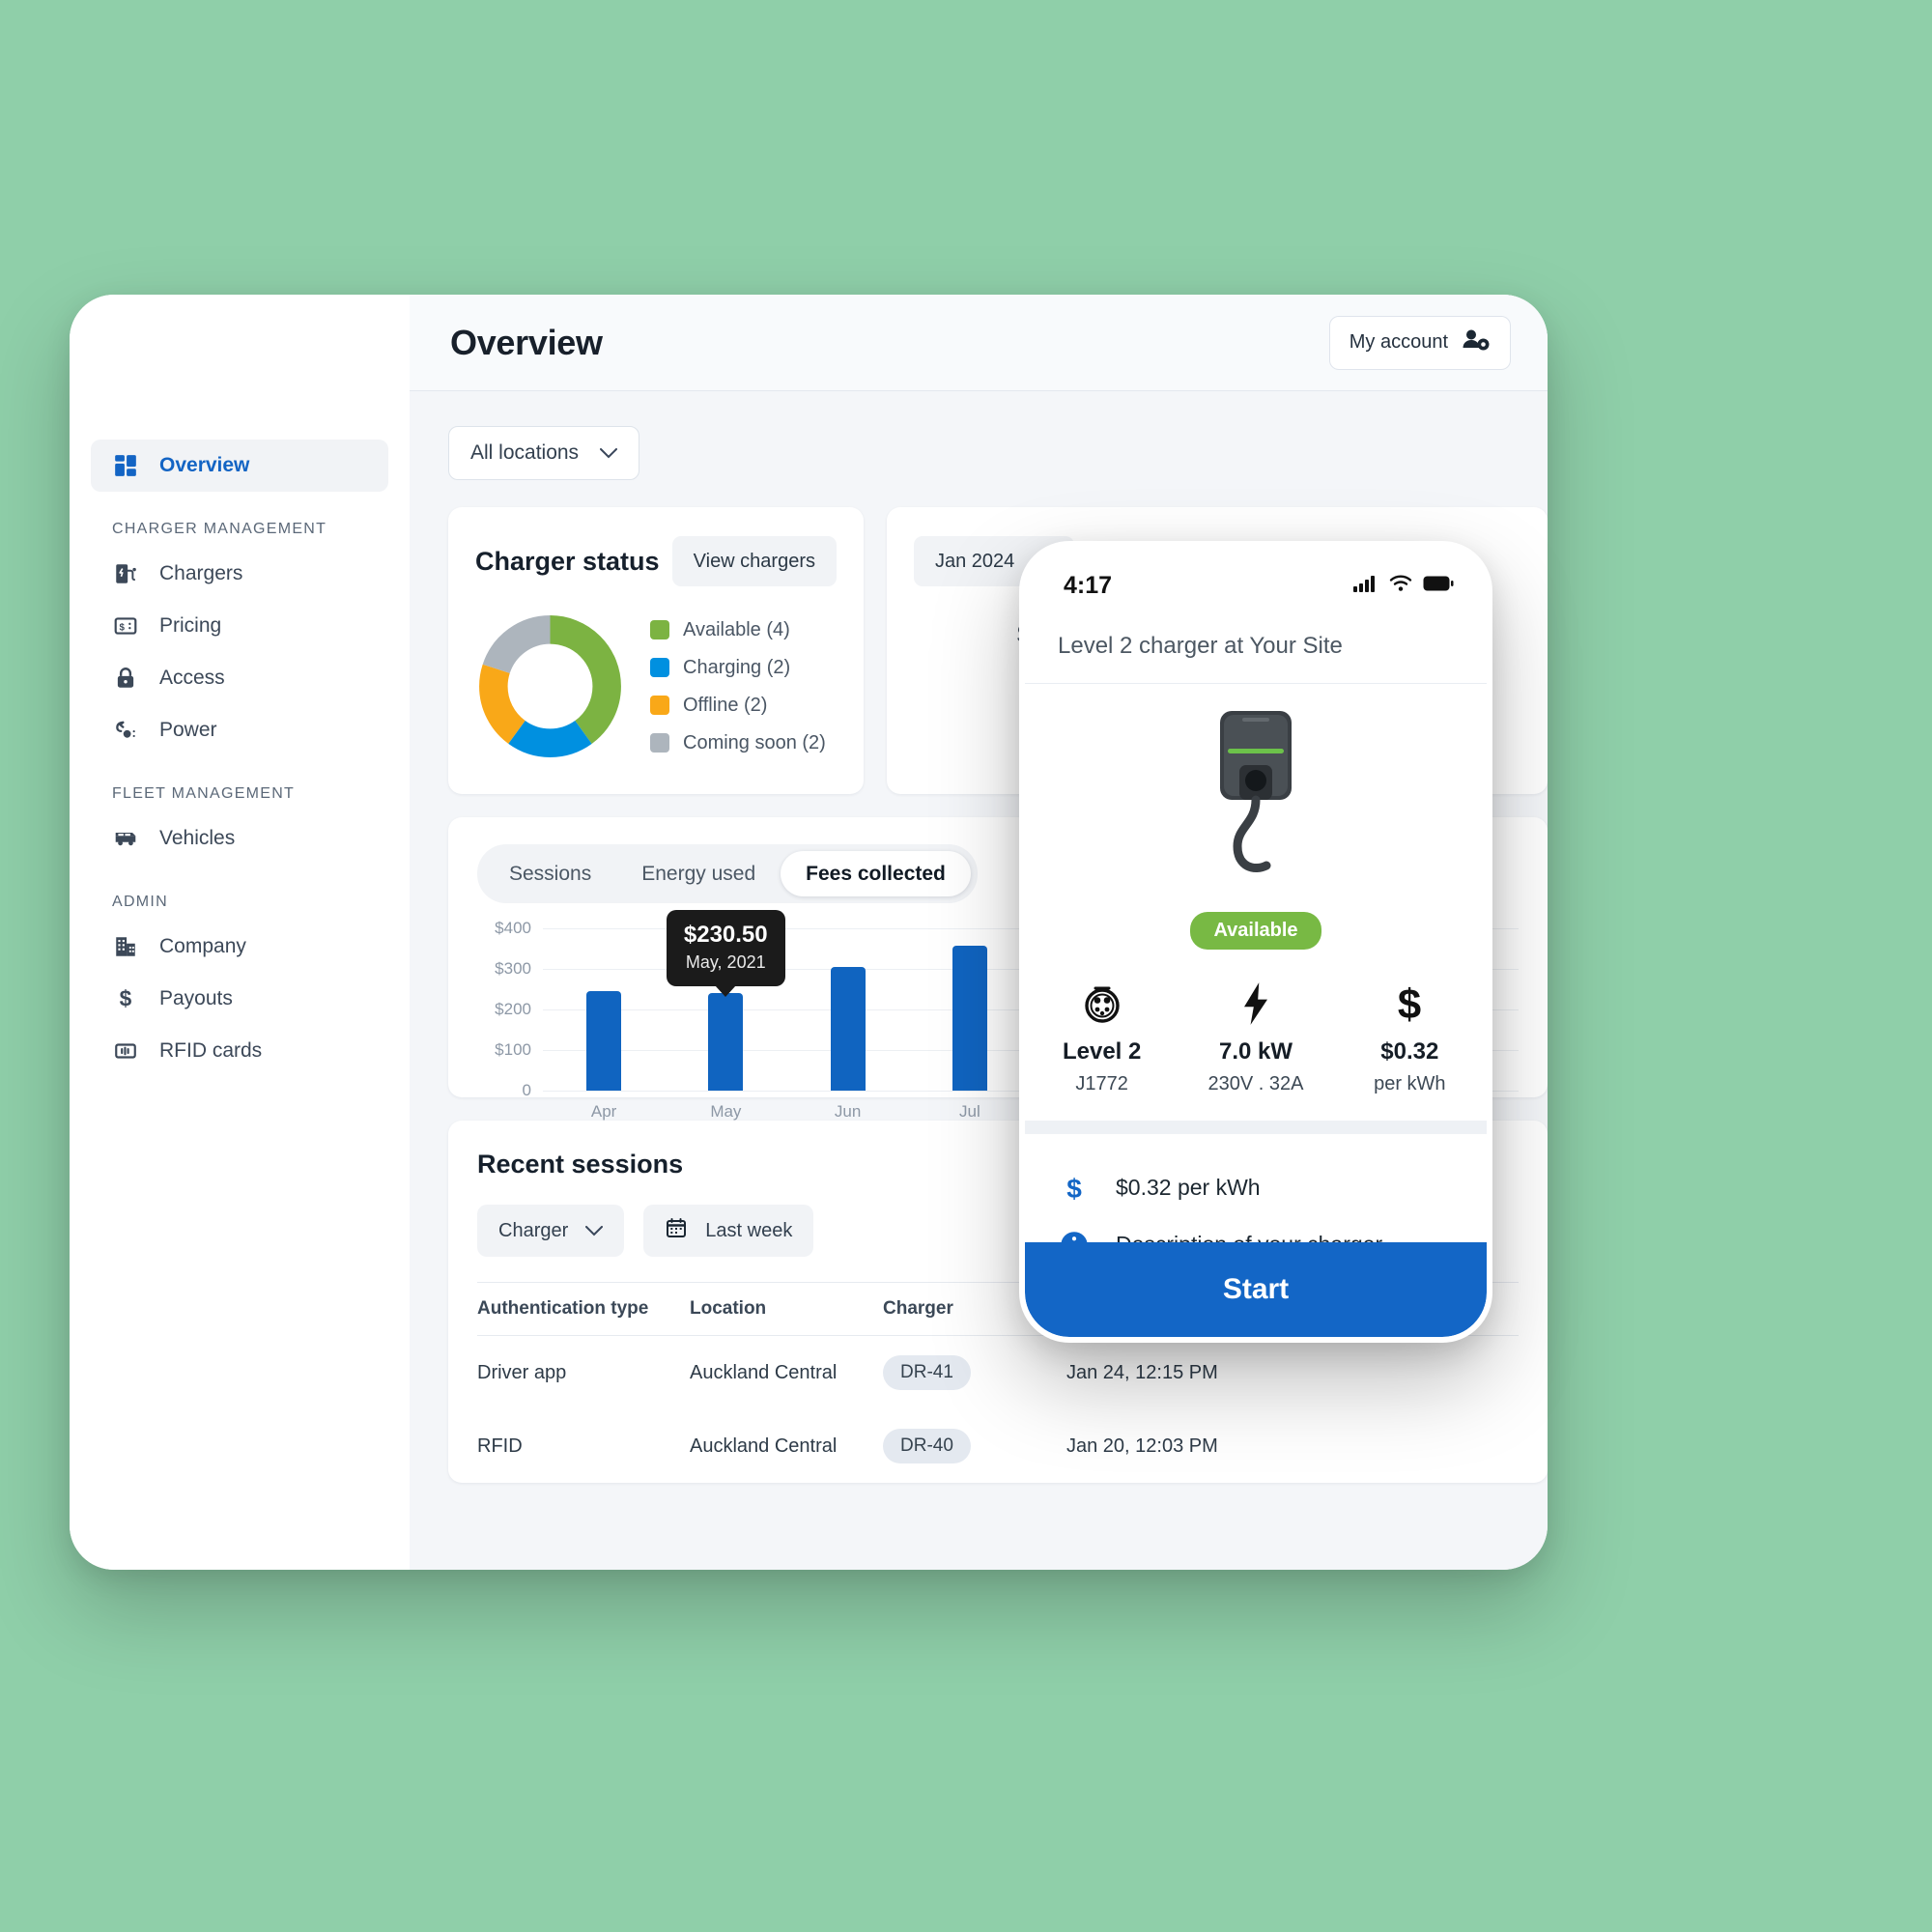  I want to click on sidebar-group-charger-management: CHARGER MANAGEMENT, so click(219, 529).